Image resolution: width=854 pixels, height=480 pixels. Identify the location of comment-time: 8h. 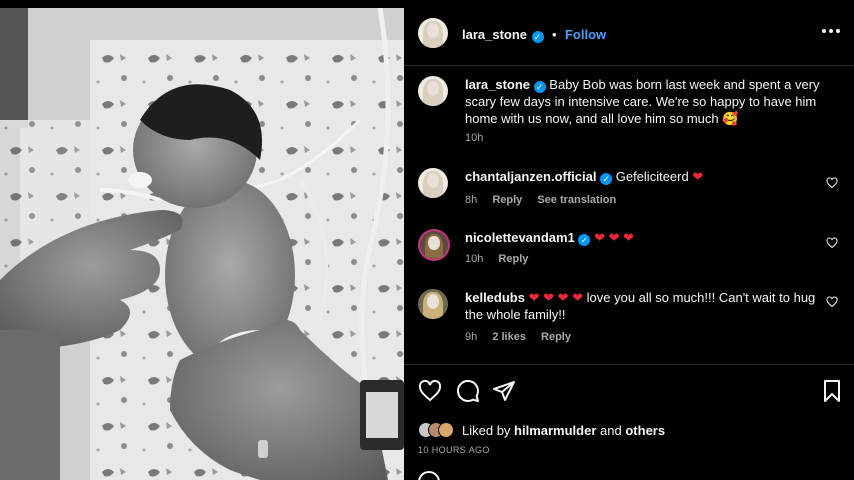
(471, 200).